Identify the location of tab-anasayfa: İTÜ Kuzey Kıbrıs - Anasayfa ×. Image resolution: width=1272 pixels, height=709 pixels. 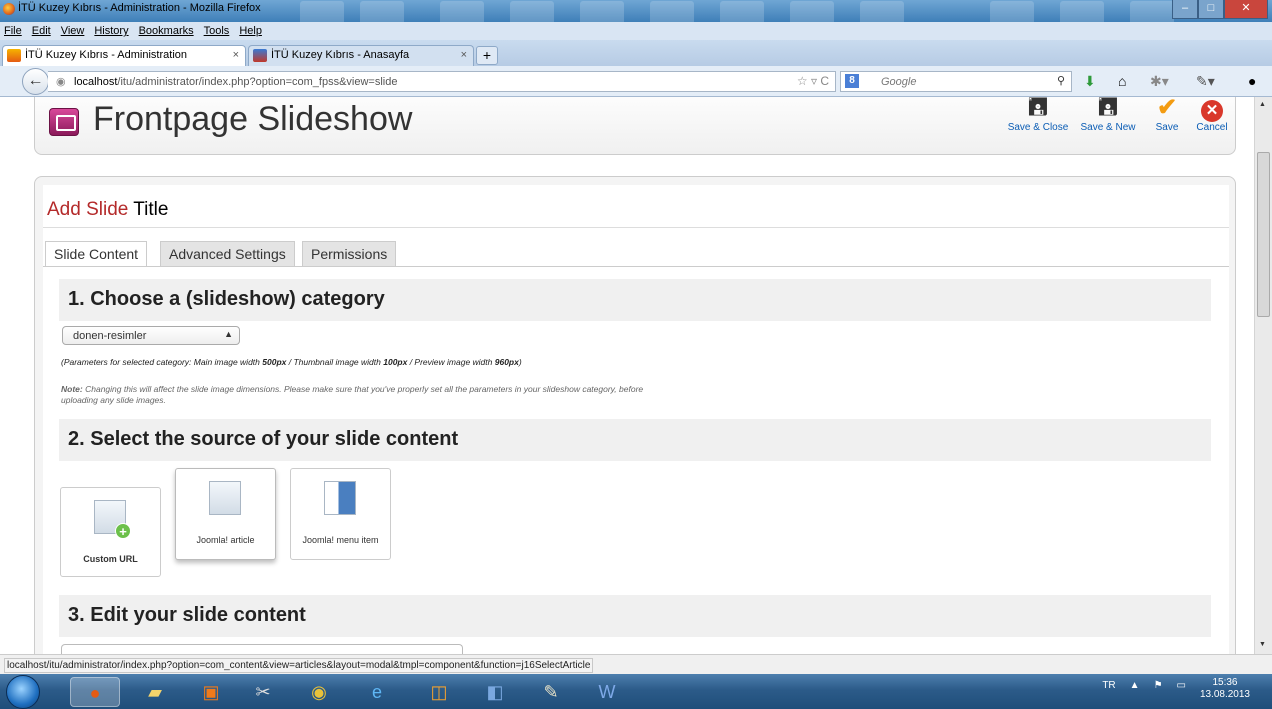
(361, 55).